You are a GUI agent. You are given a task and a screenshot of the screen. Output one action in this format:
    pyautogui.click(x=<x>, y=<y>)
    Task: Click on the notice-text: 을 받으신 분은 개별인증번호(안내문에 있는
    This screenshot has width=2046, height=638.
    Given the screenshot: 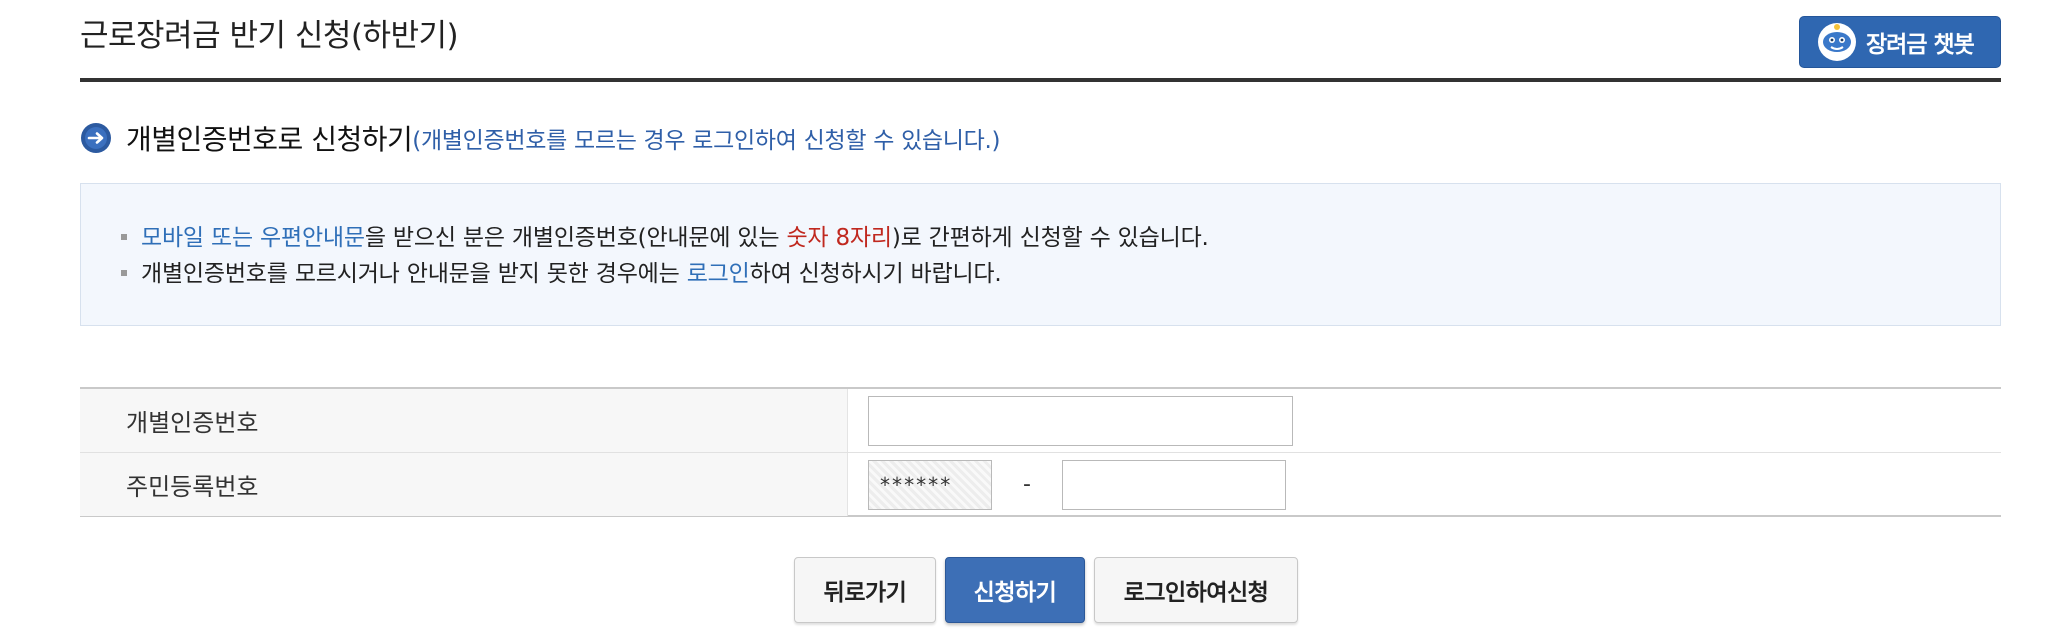 What is the action you would take?
    pyautogui.click(x=575, y=238)
    